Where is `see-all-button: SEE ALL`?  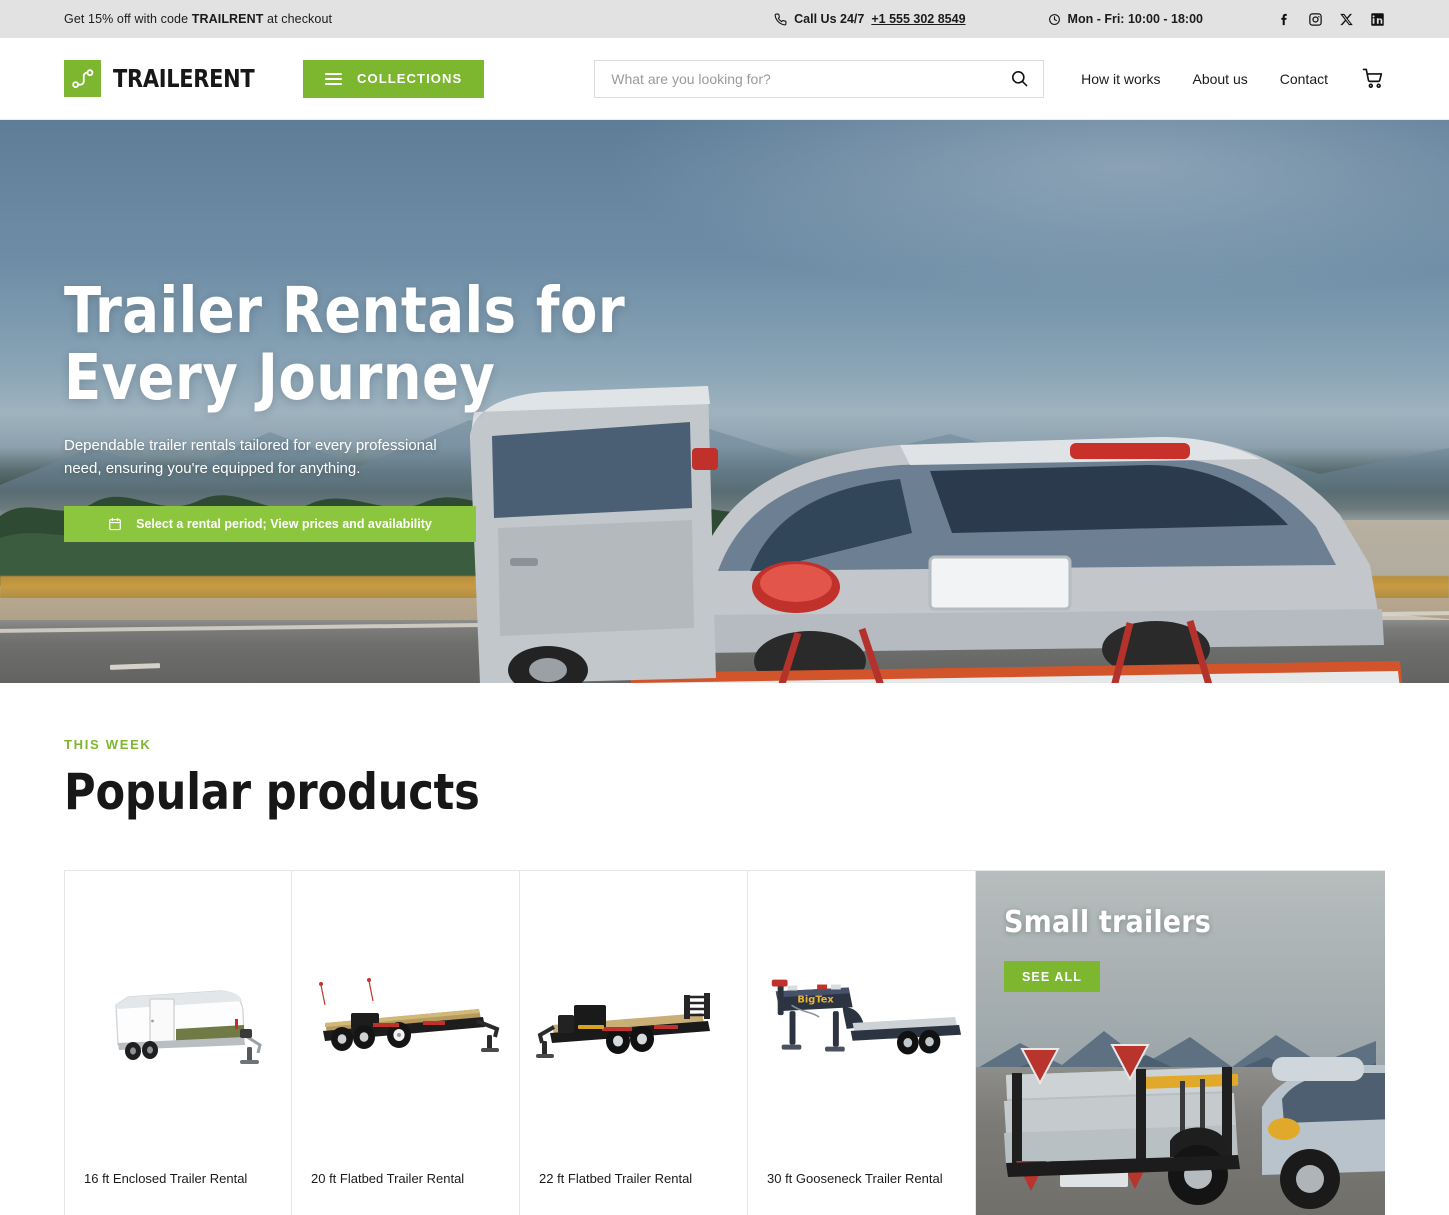
see-all-button: SEE ALL is located at coordinates (1052, 976).